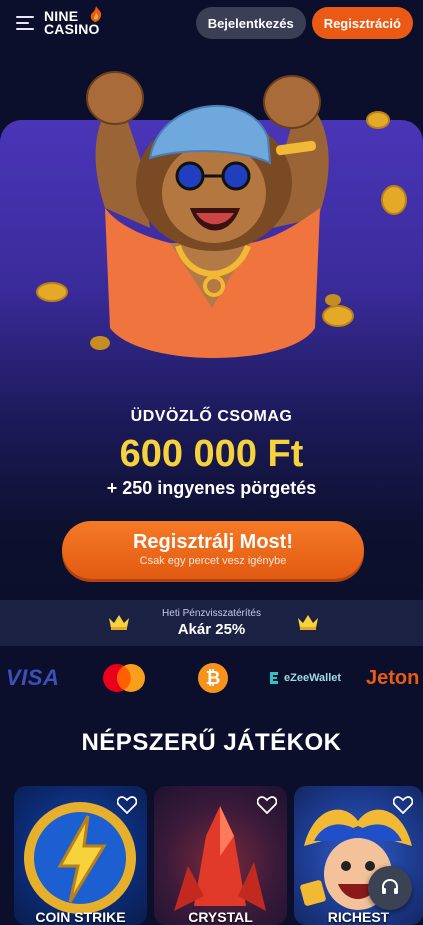  I want to click on cta-sublabel: Csak egy percet vesz igénybe, so click(213, 561).